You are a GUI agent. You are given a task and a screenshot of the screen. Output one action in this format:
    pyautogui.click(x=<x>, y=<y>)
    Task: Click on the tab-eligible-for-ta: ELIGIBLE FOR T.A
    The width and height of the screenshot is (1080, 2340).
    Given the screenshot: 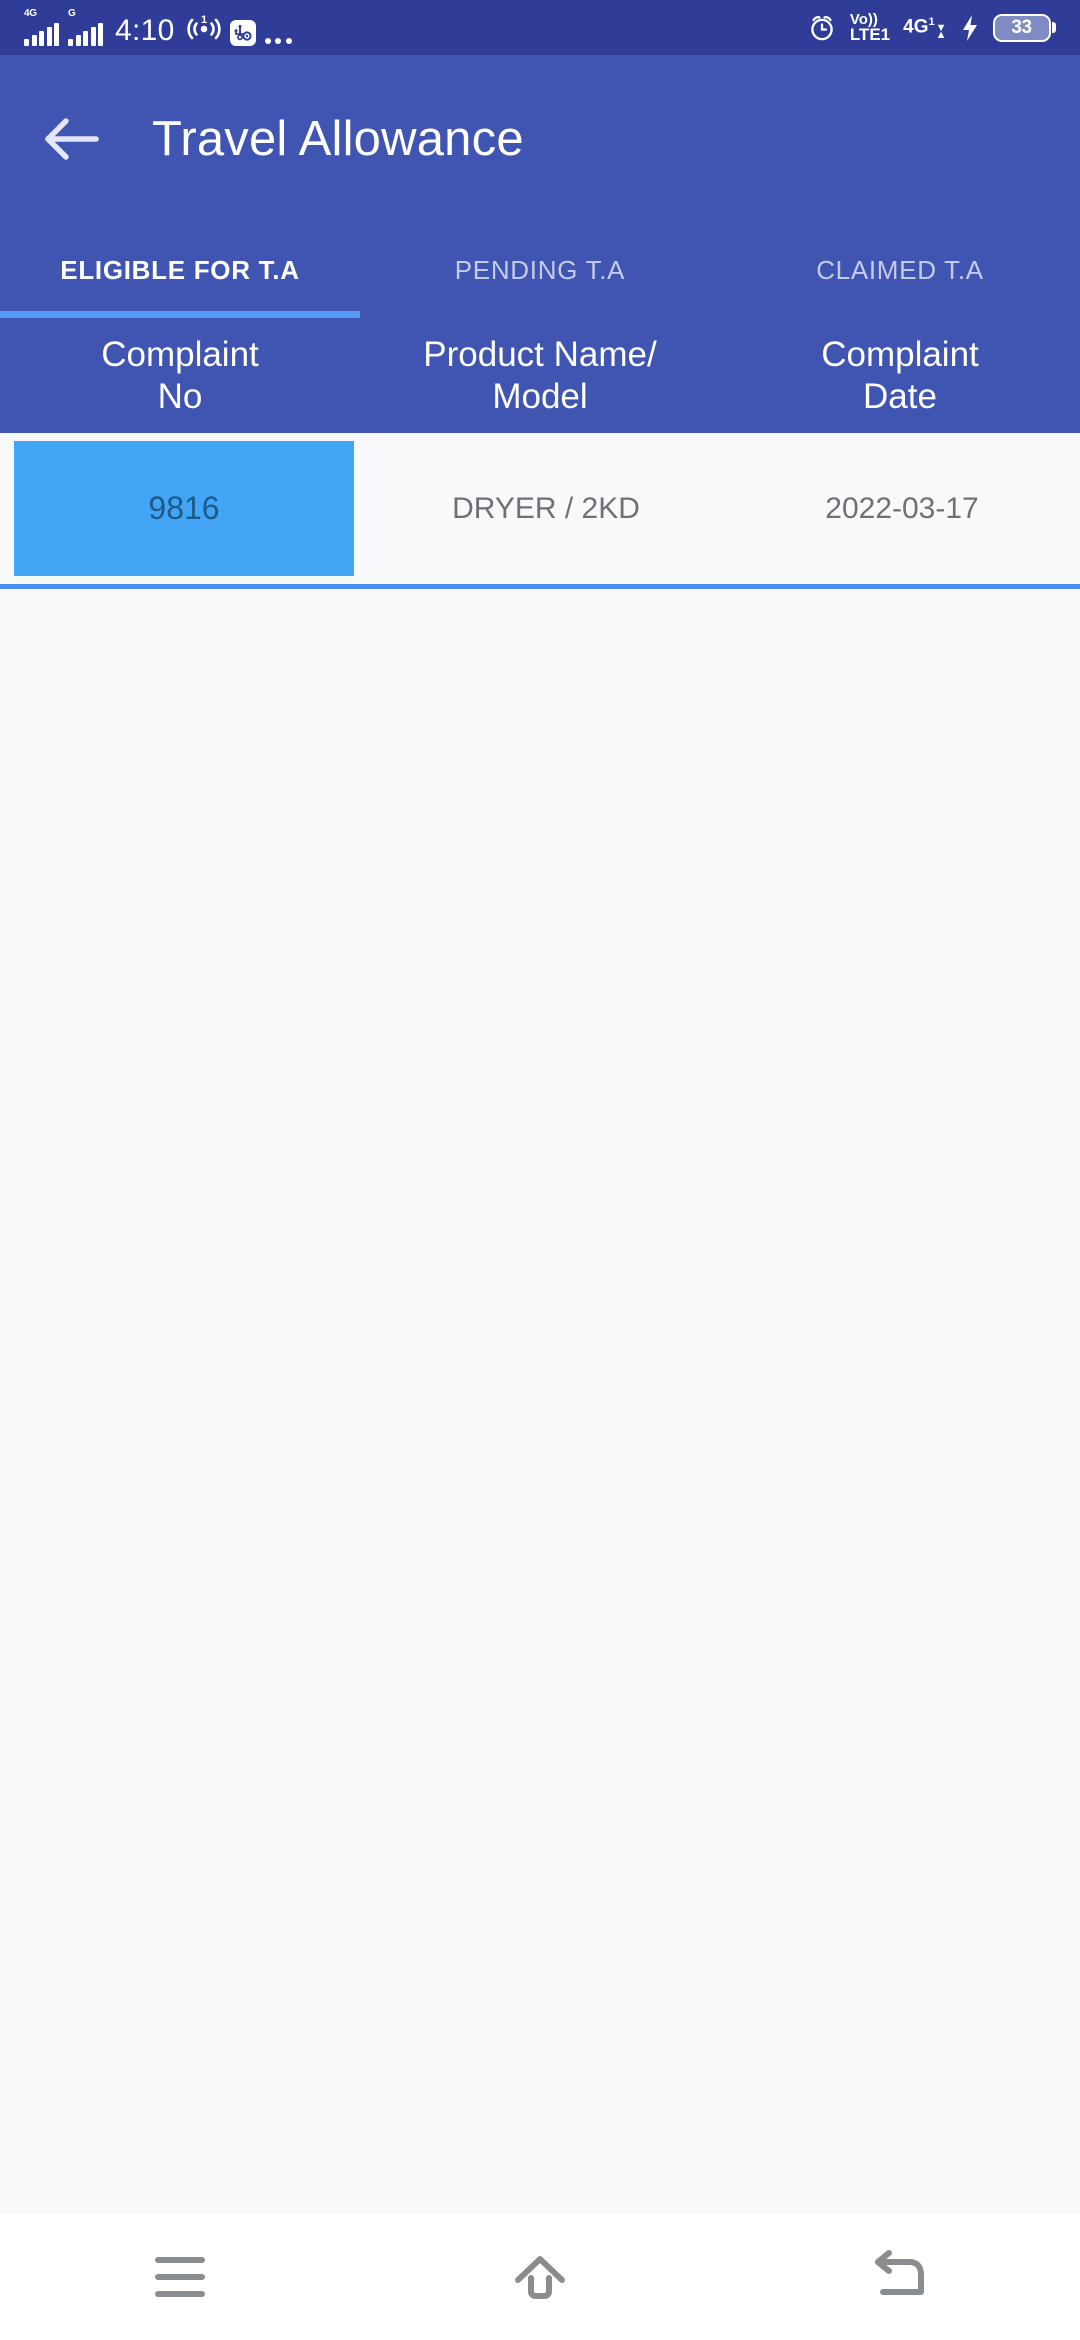 What is the action you would take?
    pyautogui.click(x=180, y=270)
    